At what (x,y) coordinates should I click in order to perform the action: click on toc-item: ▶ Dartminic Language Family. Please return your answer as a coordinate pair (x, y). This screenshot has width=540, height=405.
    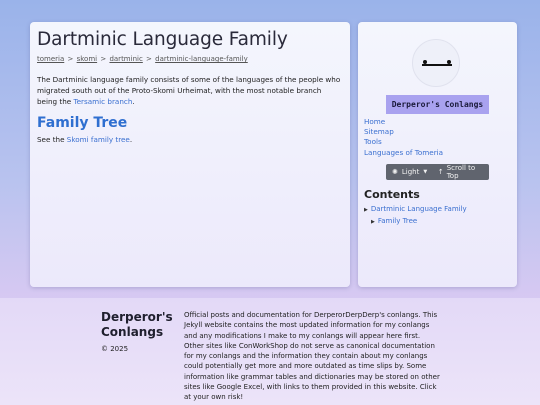
    Looking at the image, I should click on (415, 210).